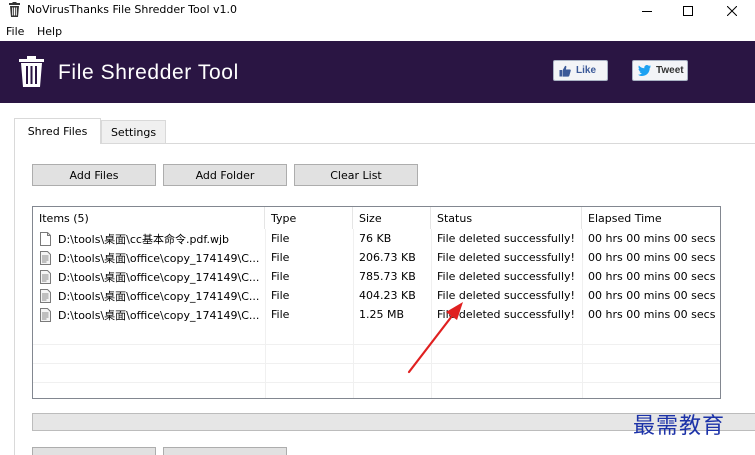 This screenshot has height=455, width=755. What do you see at coordinates (132, 9) in the screenshot?
I see `window-title: NoVirusThanks File Shredder Tool v1.0` at bounding box center [132, 9].